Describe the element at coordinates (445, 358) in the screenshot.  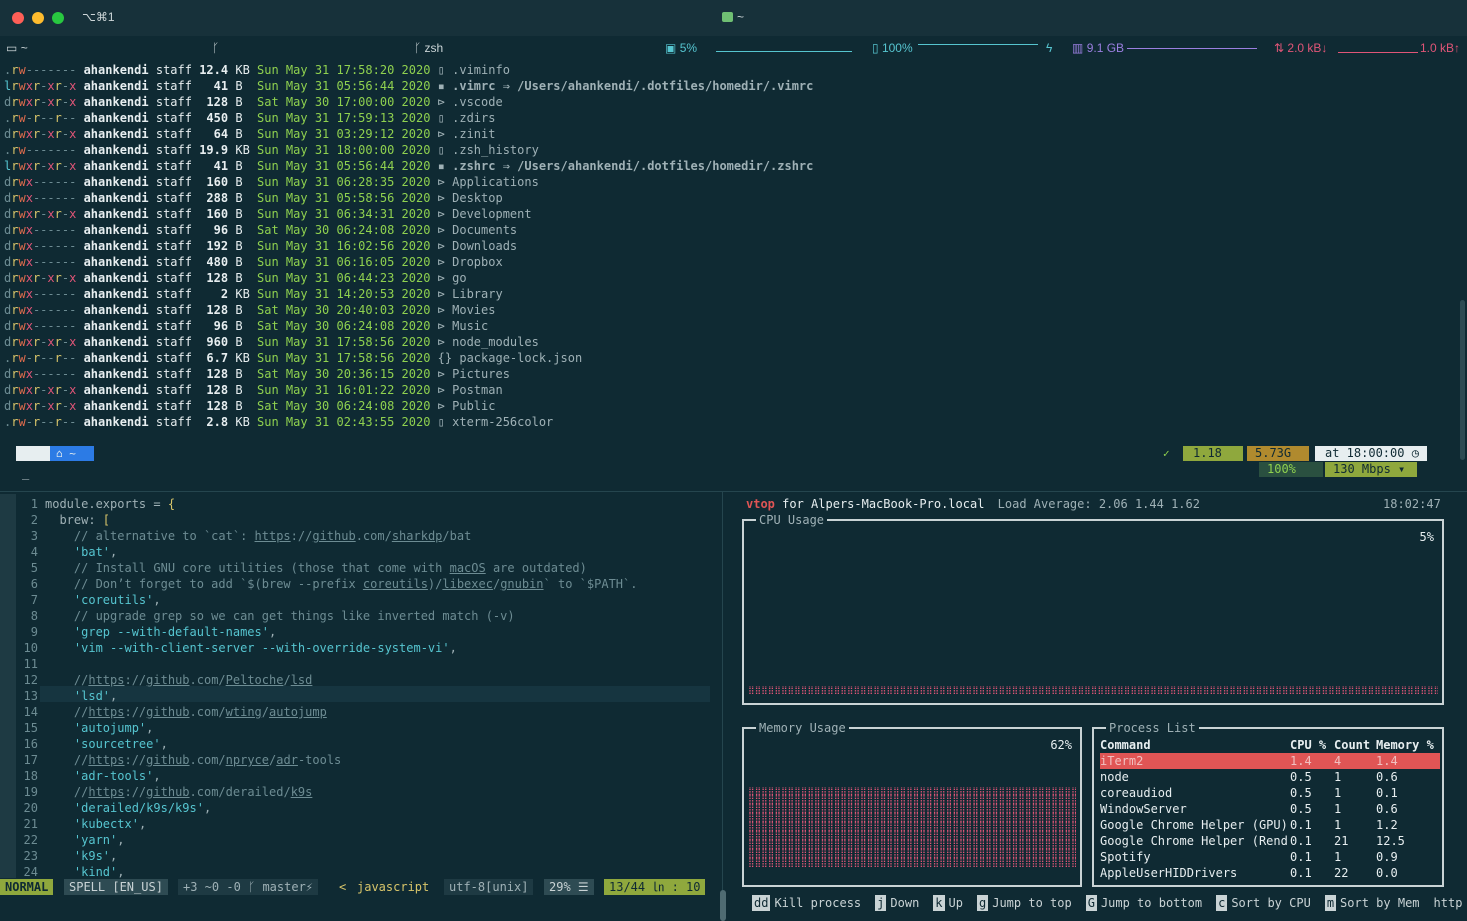
I see `json-icon: {}` at that location.